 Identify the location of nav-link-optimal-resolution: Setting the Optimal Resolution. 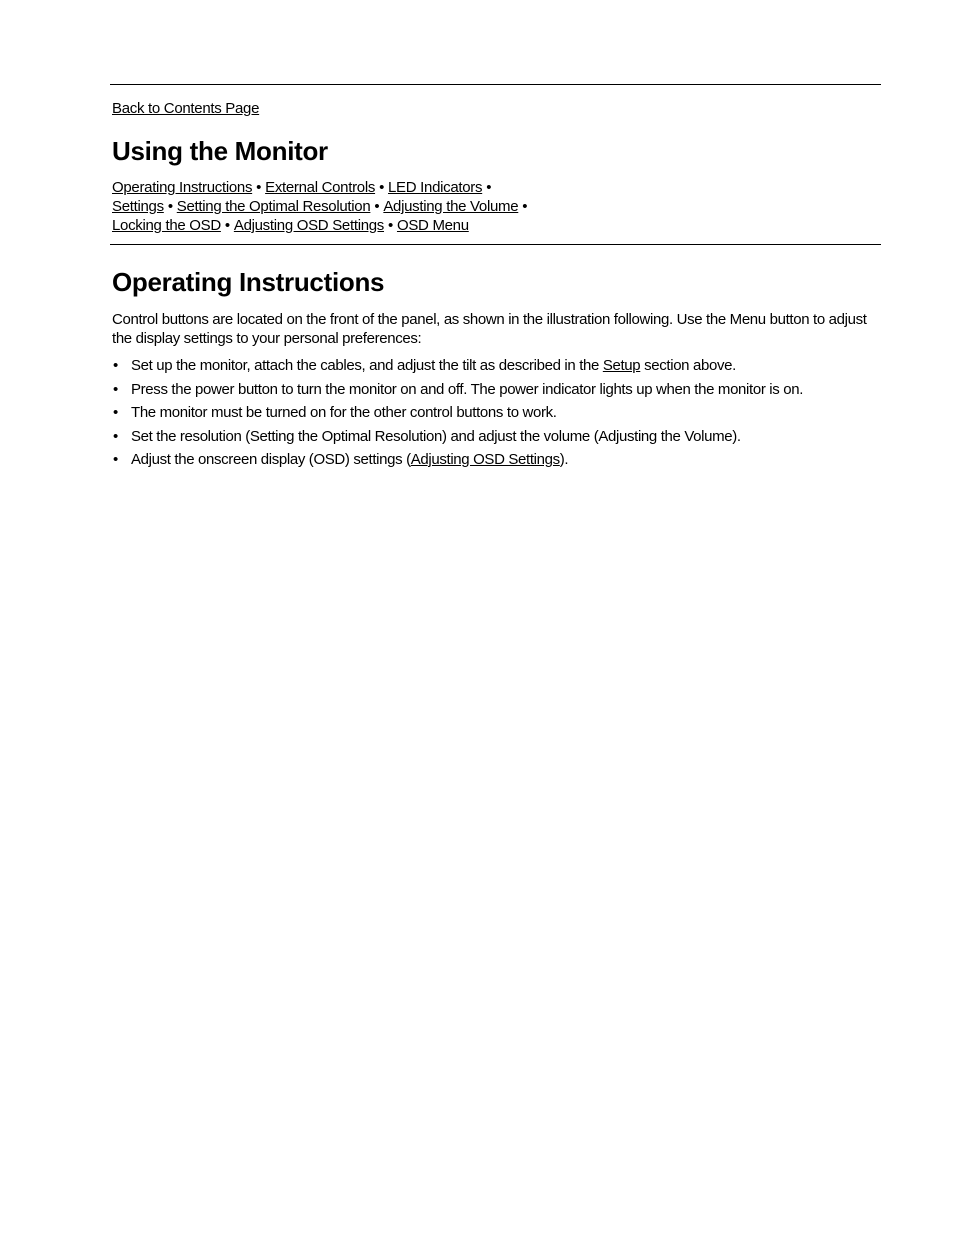
(274, 206).